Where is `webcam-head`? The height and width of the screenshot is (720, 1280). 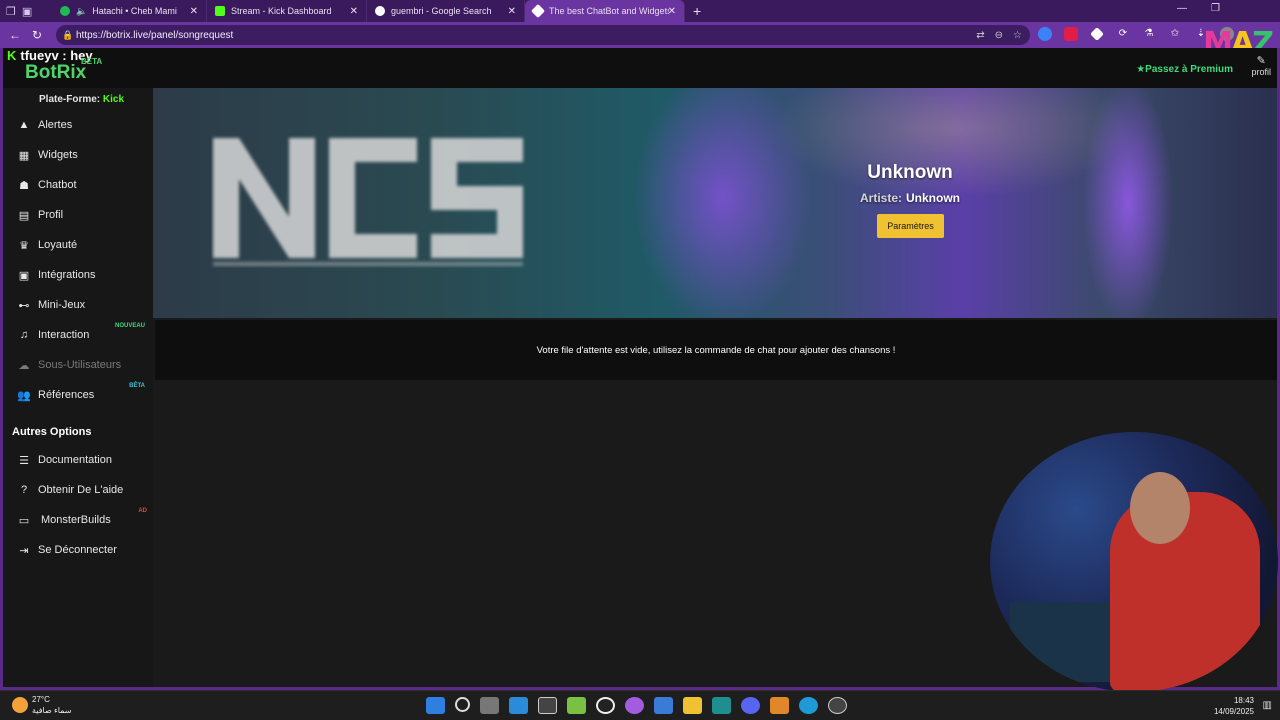 webcam-head is located at coordinates (1160, 508).